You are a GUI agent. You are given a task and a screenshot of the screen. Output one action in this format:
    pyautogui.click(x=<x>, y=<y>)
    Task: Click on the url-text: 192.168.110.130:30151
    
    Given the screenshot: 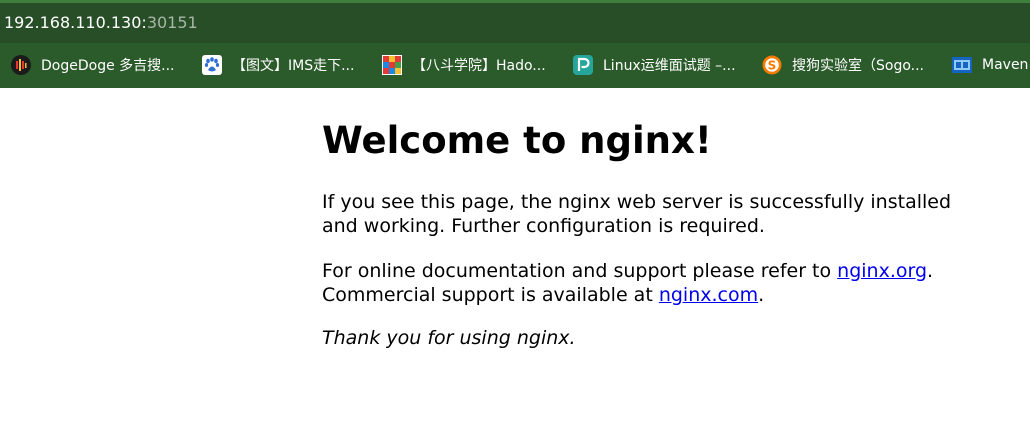 What is the action you would take?
    pyautogui.click(x=101, y=23)
    